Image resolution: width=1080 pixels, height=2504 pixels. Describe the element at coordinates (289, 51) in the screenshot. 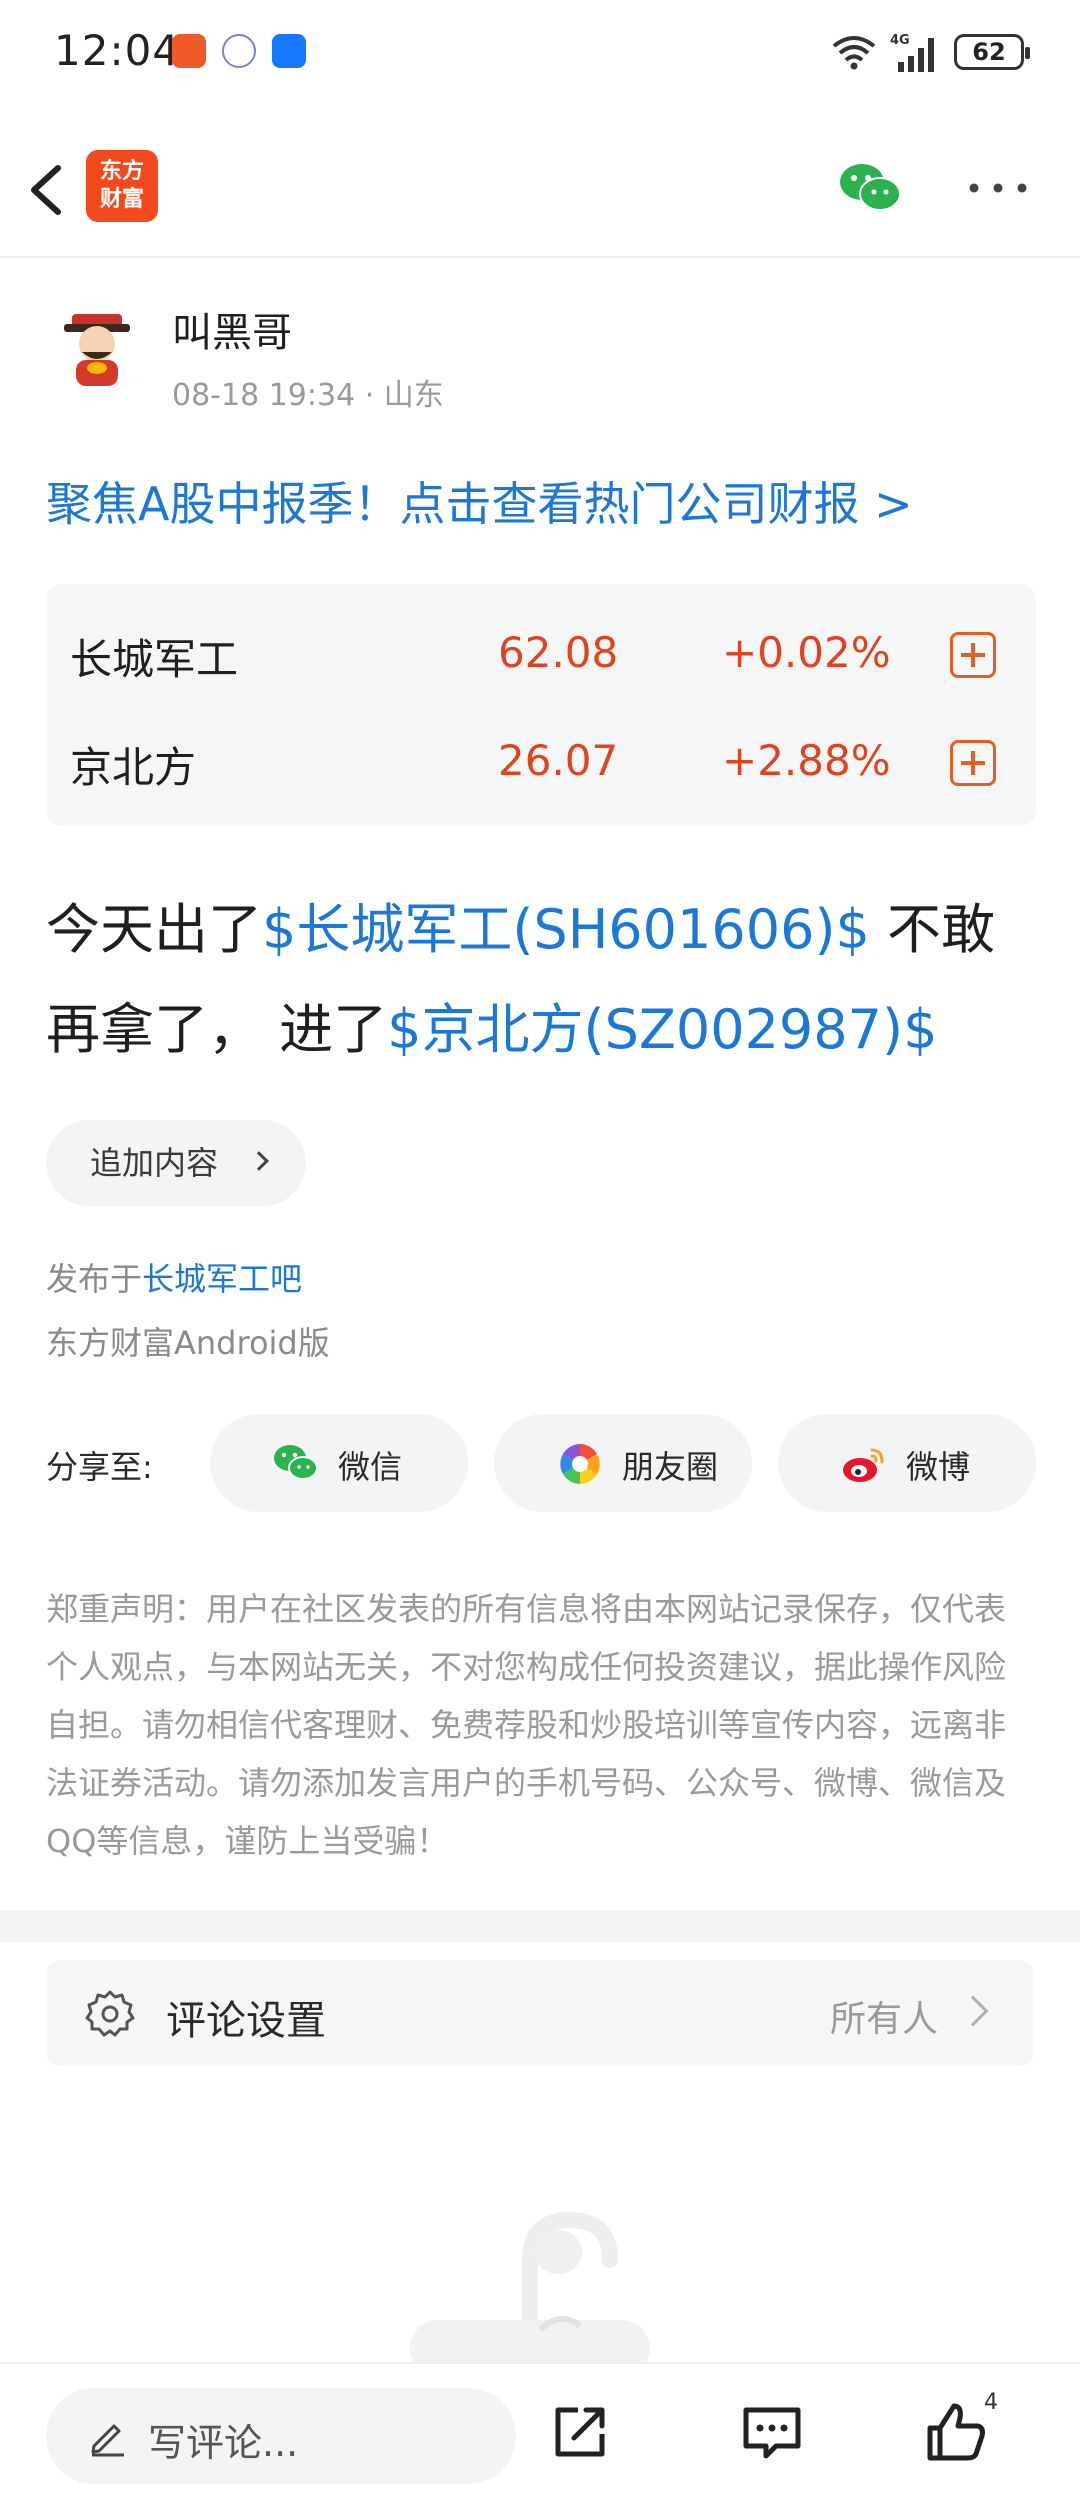

I see `alipay-app-icon` at that location.